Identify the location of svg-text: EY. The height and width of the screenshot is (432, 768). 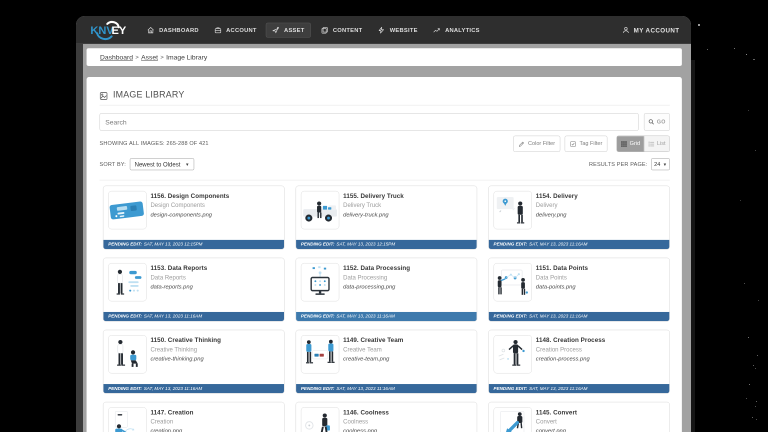
(119, 31).